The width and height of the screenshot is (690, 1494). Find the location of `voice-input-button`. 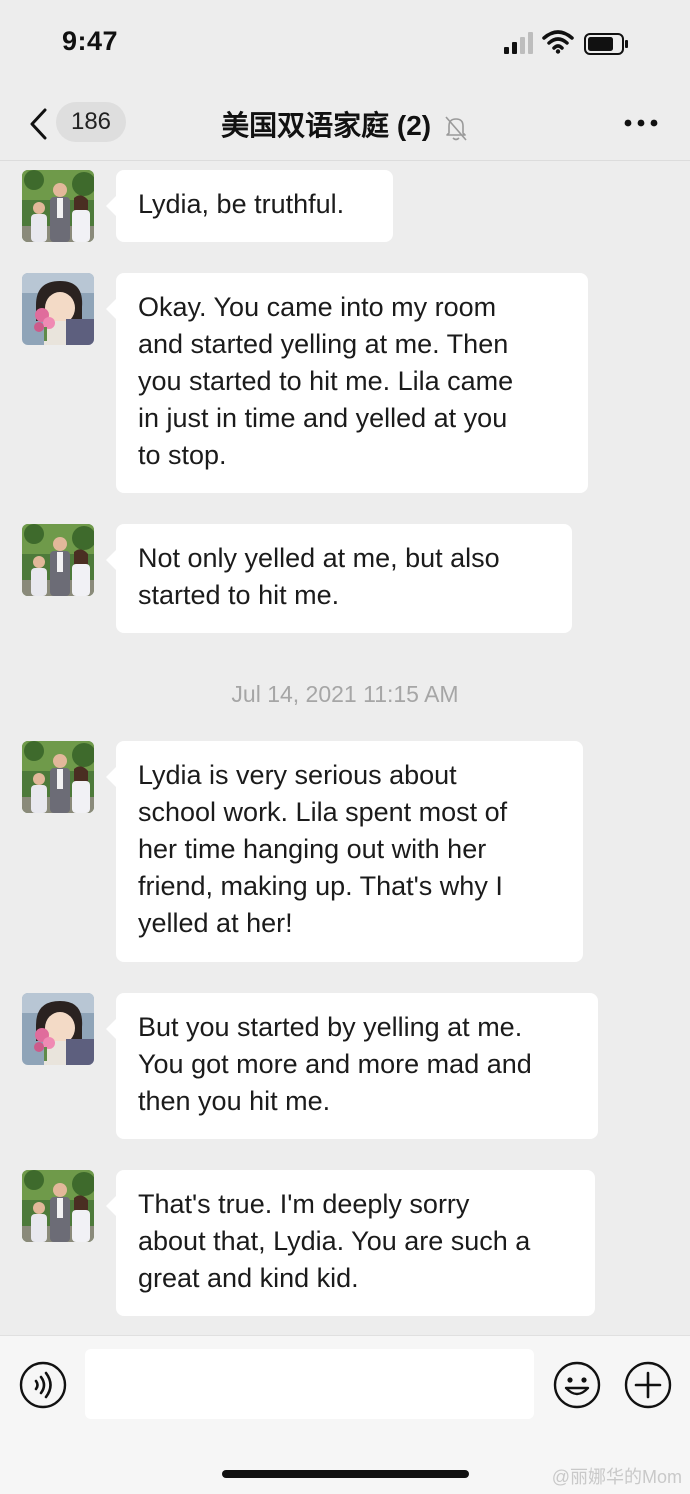

voice-input-button is located at coordinates (43, 1385).